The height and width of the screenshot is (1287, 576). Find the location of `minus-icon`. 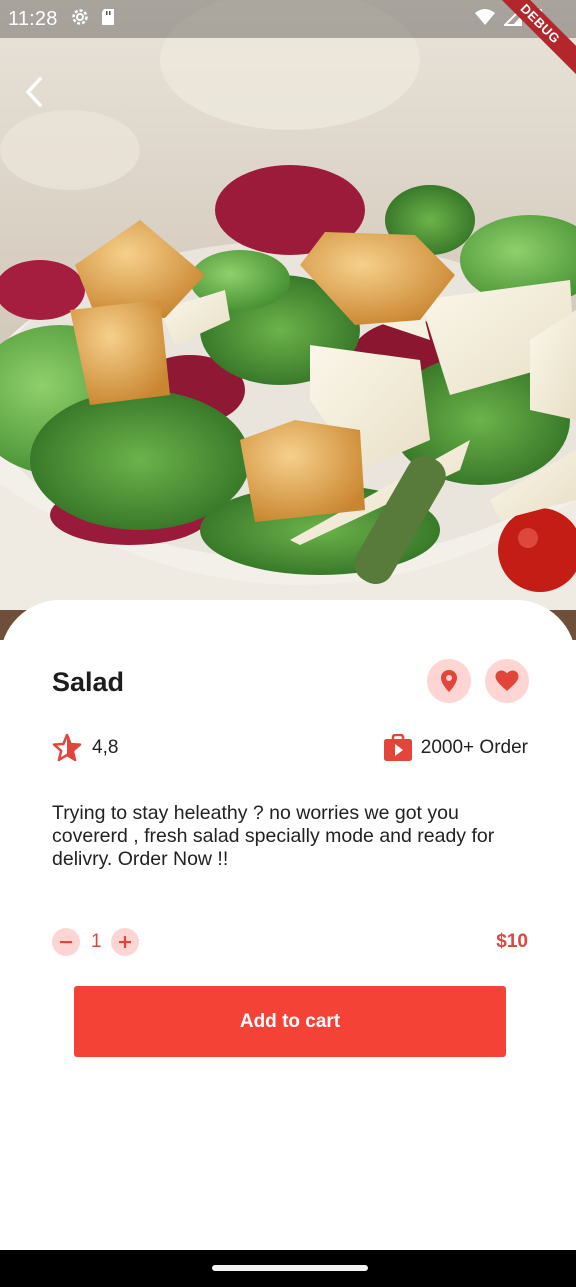

minus-icon is located at coordinates (66, 942).